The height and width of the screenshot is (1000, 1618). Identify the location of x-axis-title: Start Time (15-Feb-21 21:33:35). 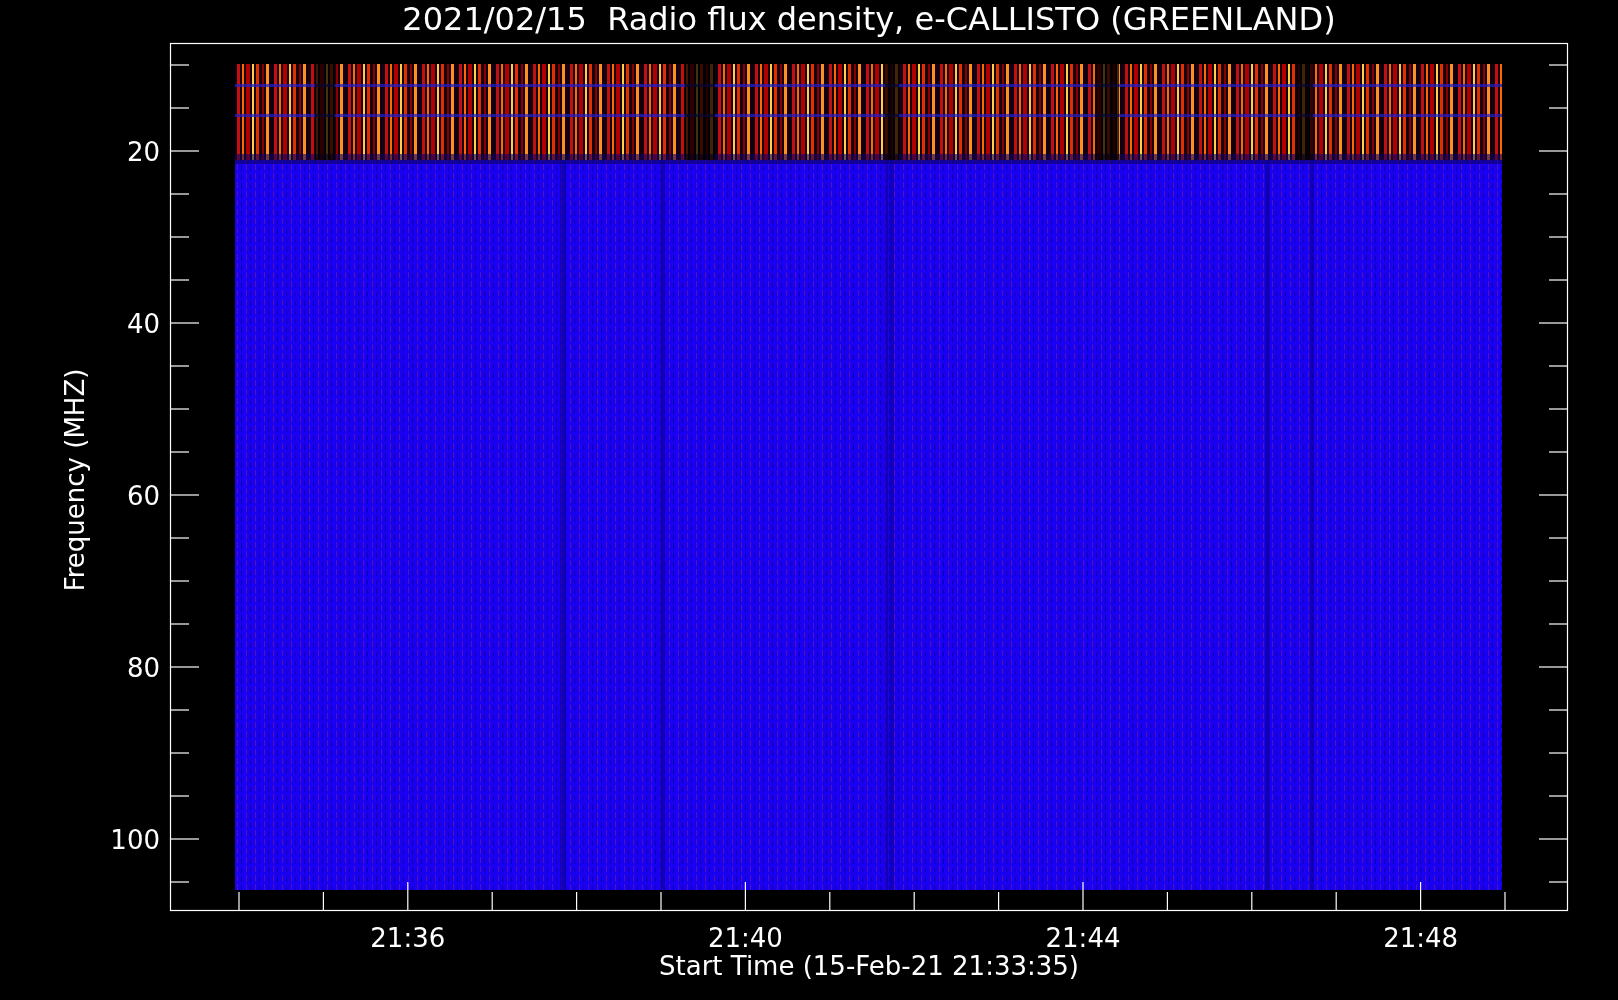
(869, 966).